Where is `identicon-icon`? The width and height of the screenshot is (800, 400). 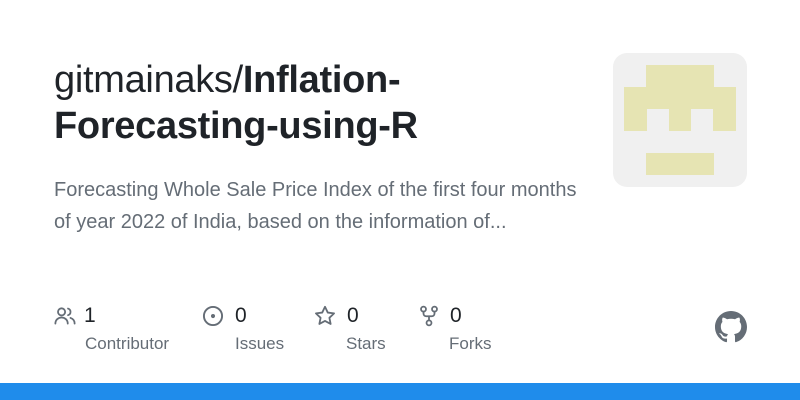
identicon-icon is located at coordinates (680, 120).